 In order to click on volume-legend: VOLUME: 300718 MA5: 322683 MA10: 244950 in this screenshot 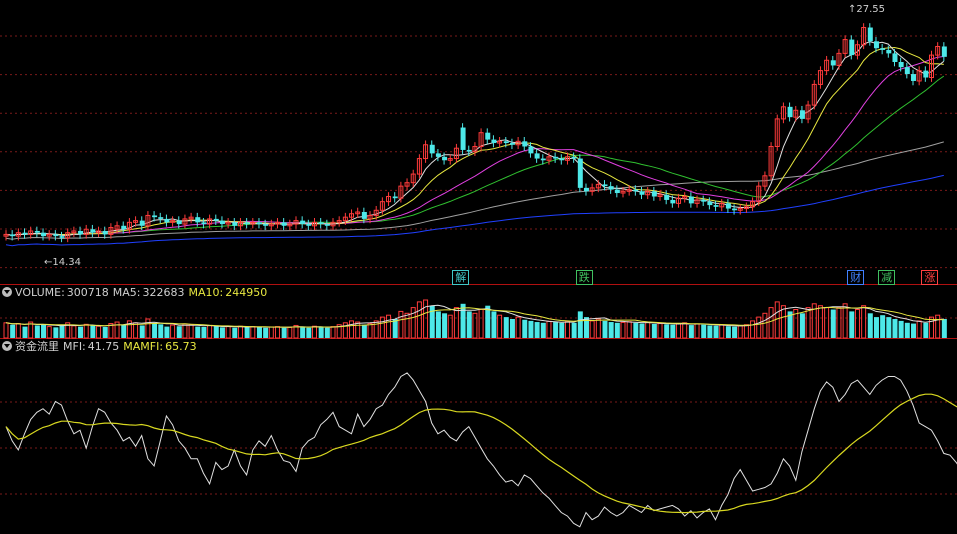, I will do `click(135, 293)`.